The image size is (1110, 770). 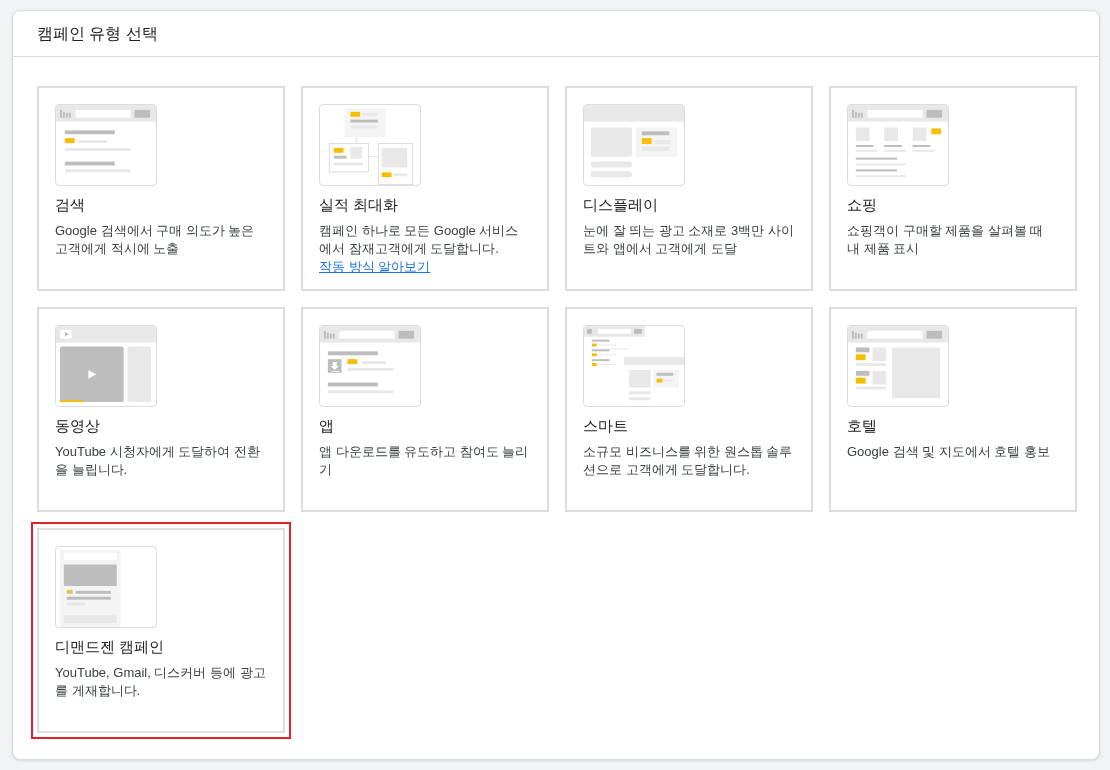 I want to click on campaign-type-card: 호텔 Google 검색 및 지도에서 호텔 홍보, so click(x=953, y=409).